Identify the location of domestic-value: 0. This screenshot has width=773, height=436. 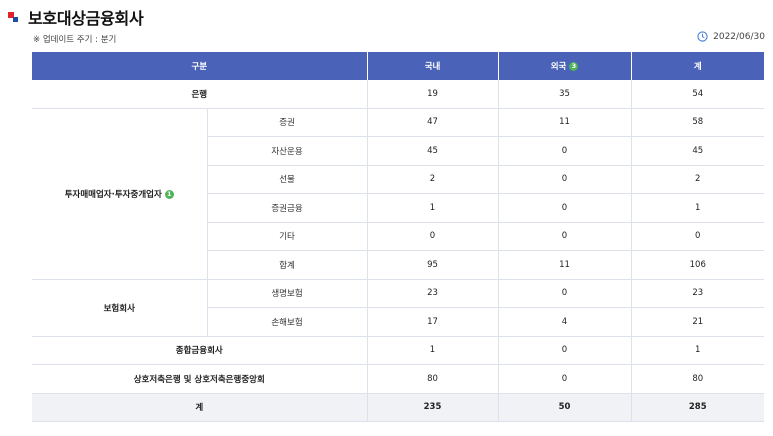
(433, 236).